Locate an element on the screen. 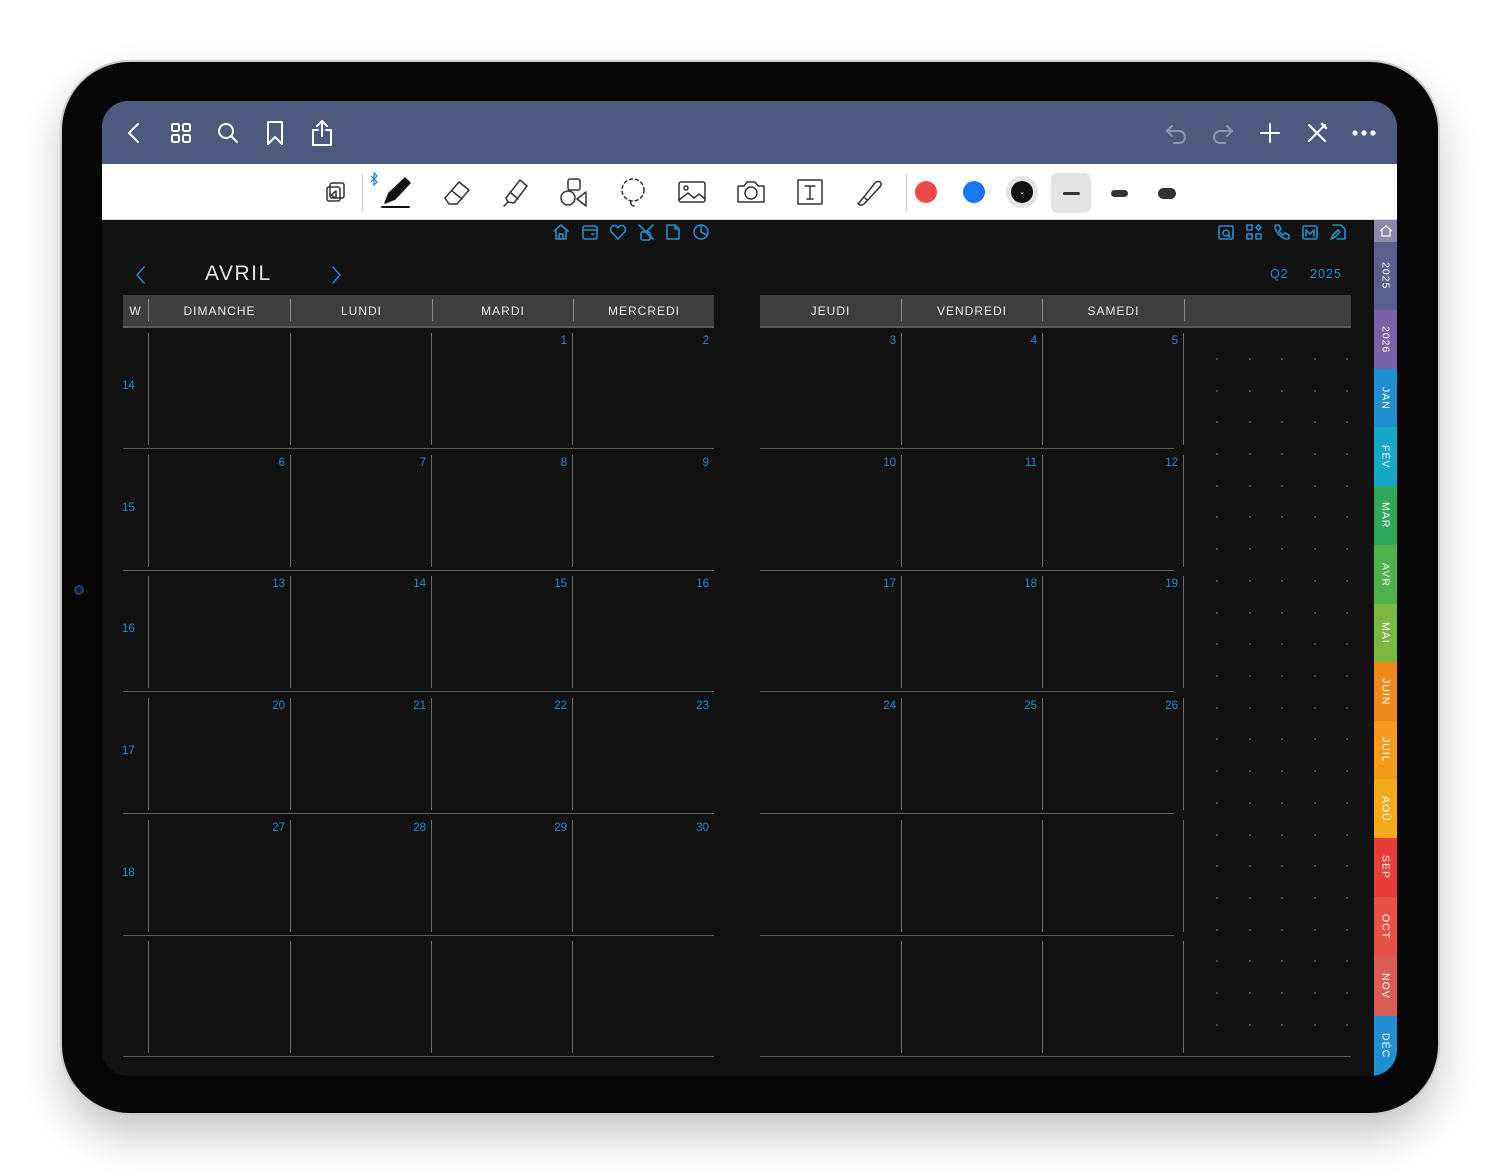  tab-oct: OCT is located at coordinates (1385, 926).